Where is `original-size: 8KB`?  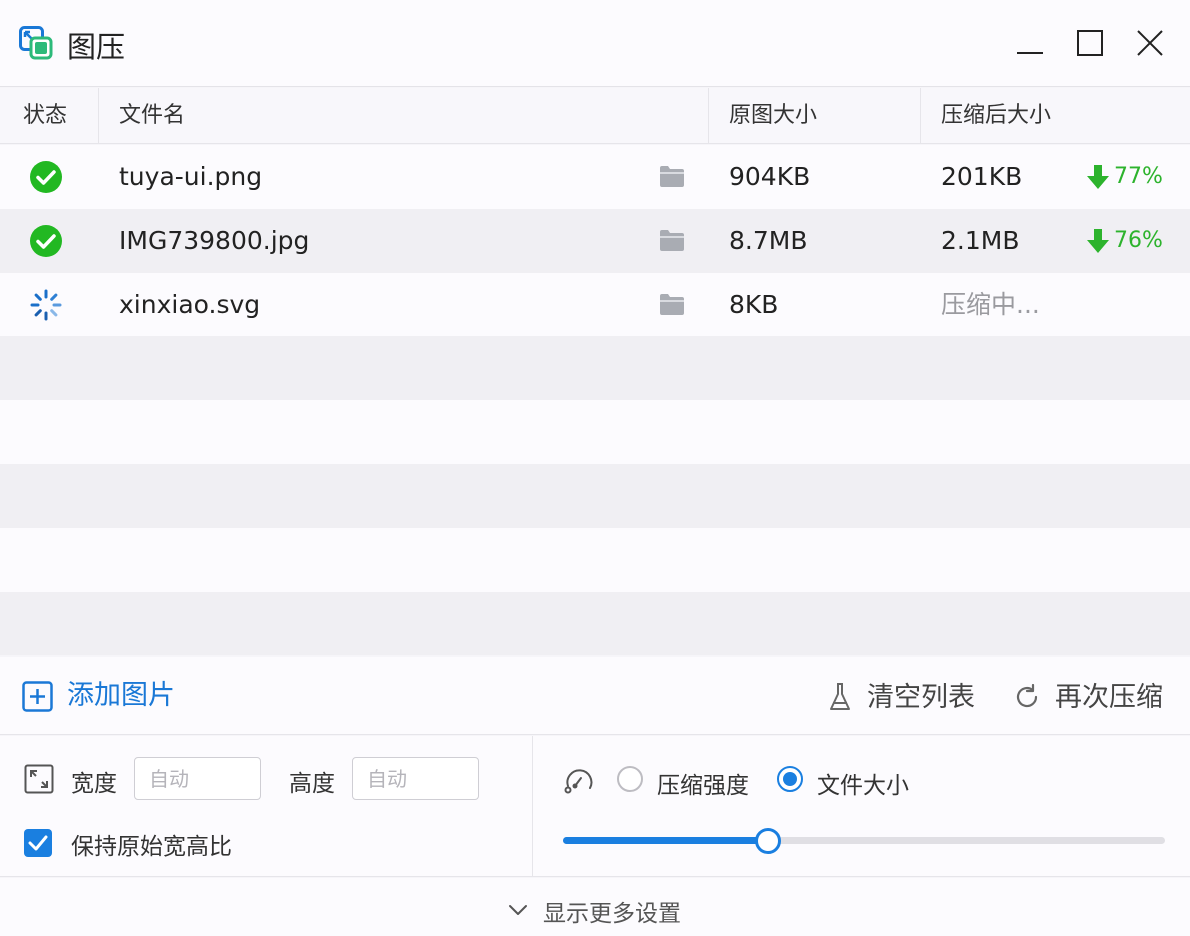
original-size: 8KB is located at coordinates (754, 304).